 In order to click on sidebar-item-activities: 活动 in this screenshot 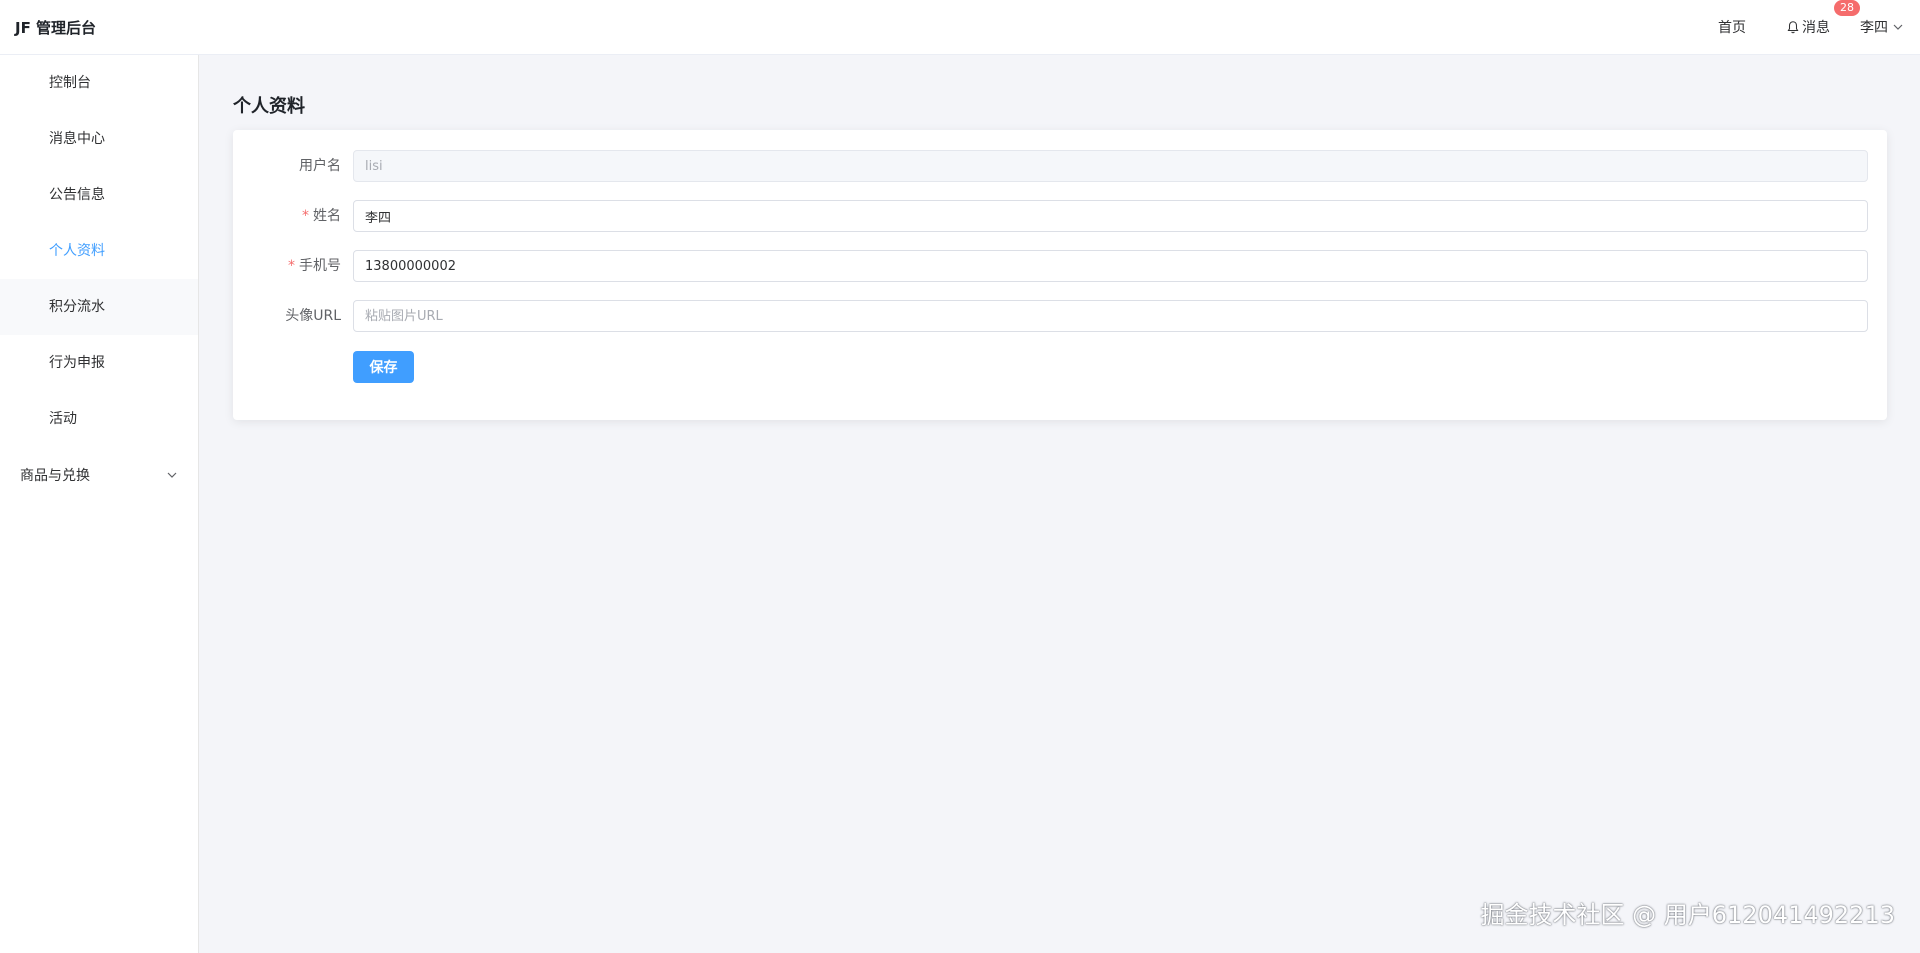, I will do `click(99, 419)`.